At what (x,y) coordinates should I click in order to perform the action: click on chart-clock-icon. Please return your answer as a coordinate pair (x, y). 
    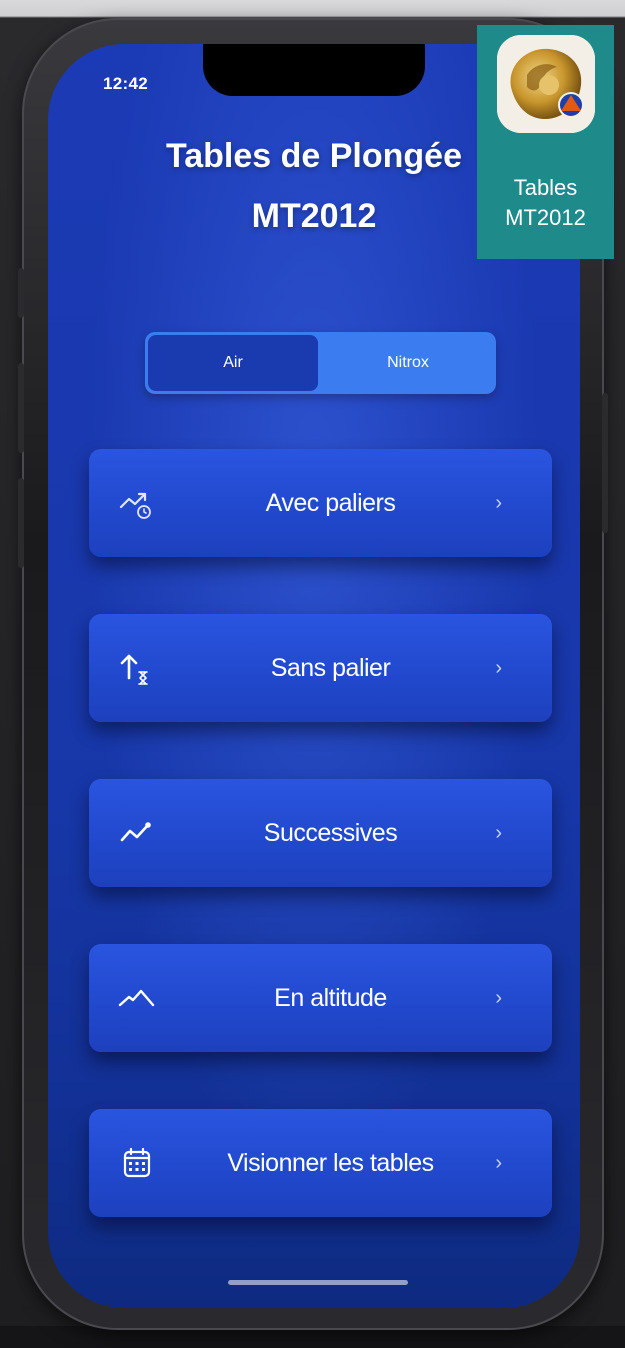
    Looking at the image, I should click on (137, 503).